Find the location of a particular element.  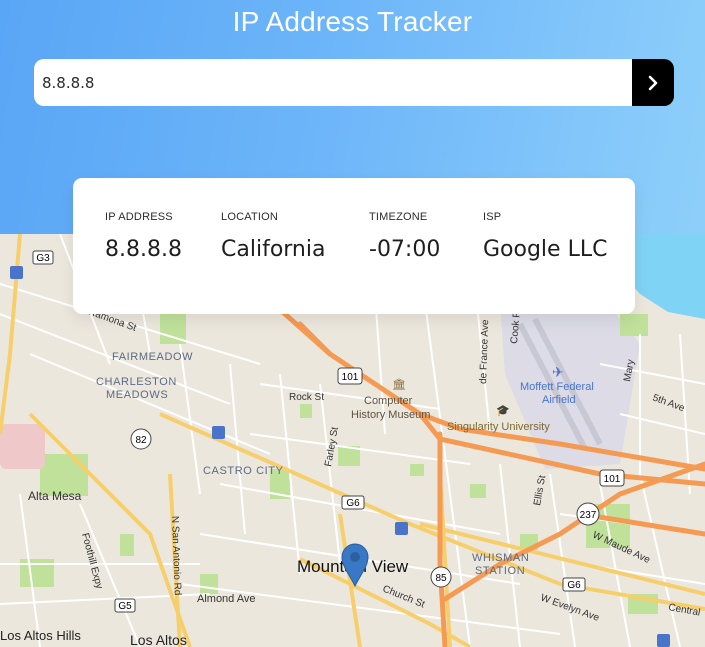

label-singularity: Singularity University is located at coordinates (498, 427).